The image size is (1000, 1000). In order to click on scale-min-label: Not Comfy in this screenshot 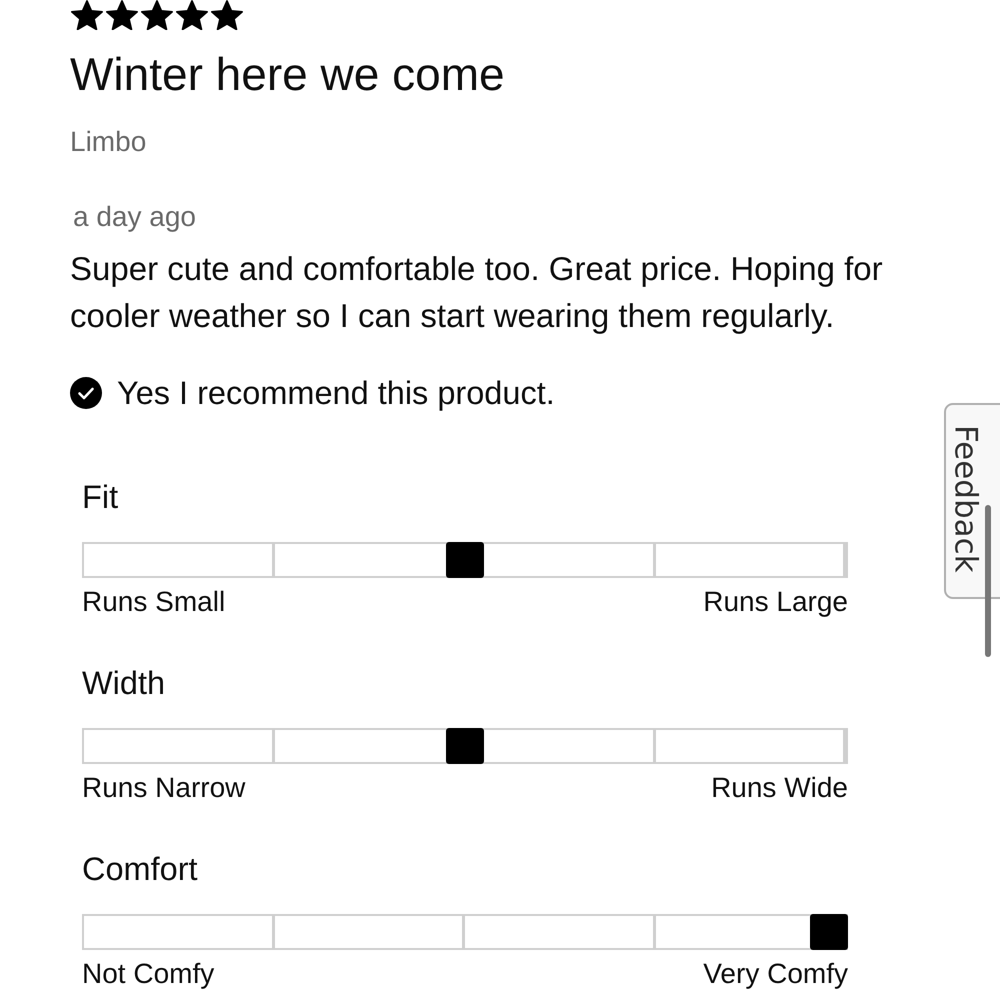, I will do `click(148, 974)`.